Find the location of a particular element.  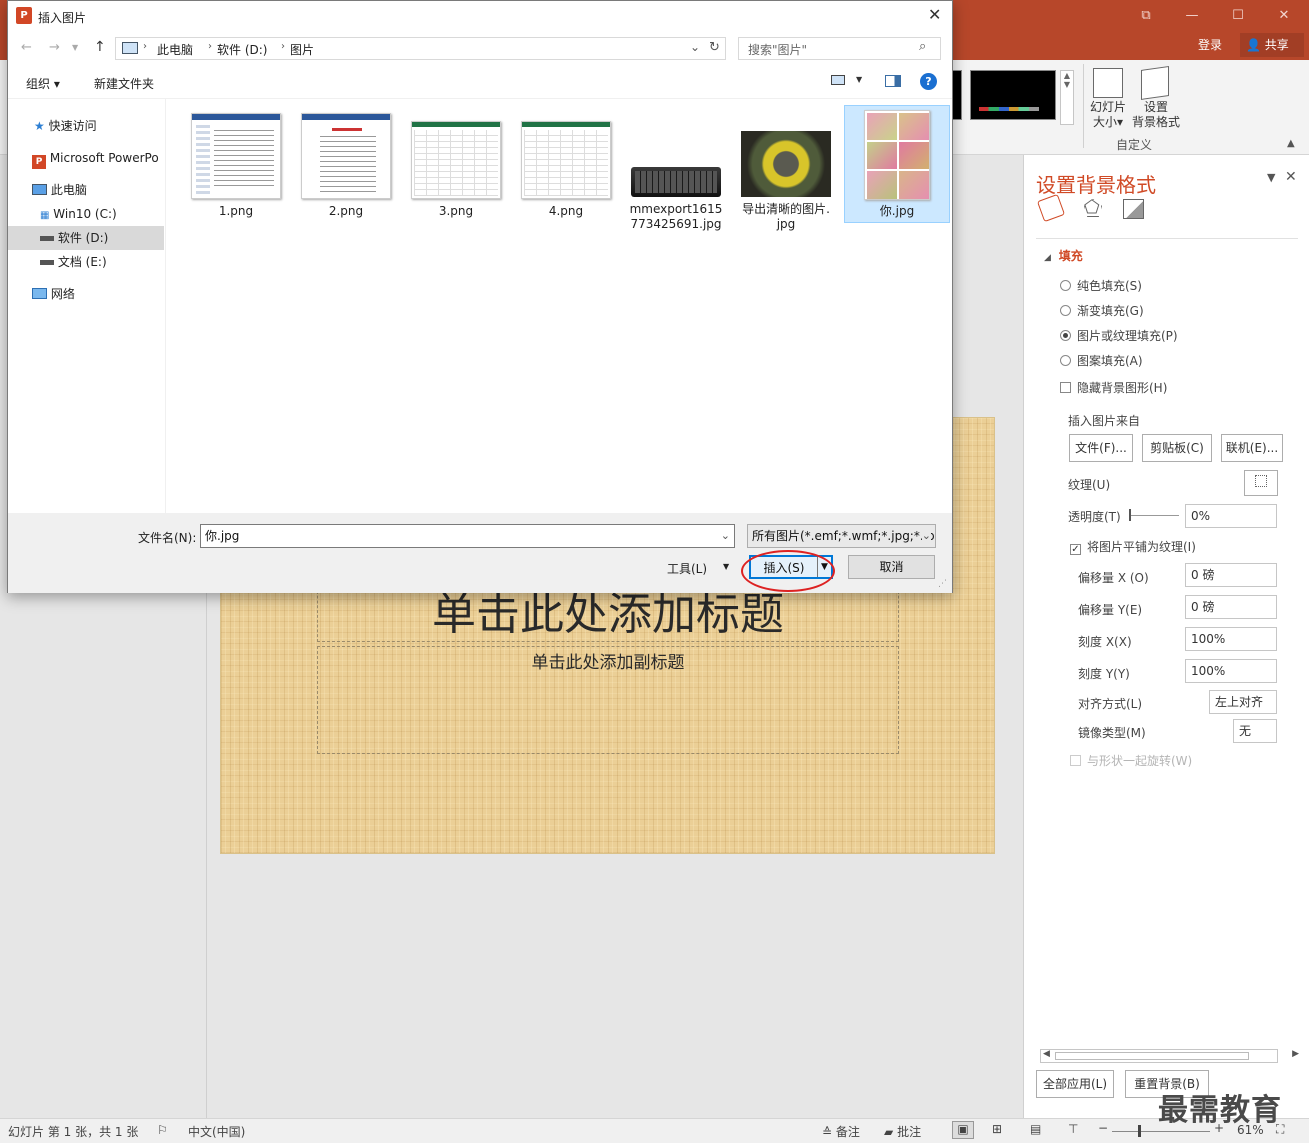

search-icon: ⌕ is located at coordinates (922, 46).